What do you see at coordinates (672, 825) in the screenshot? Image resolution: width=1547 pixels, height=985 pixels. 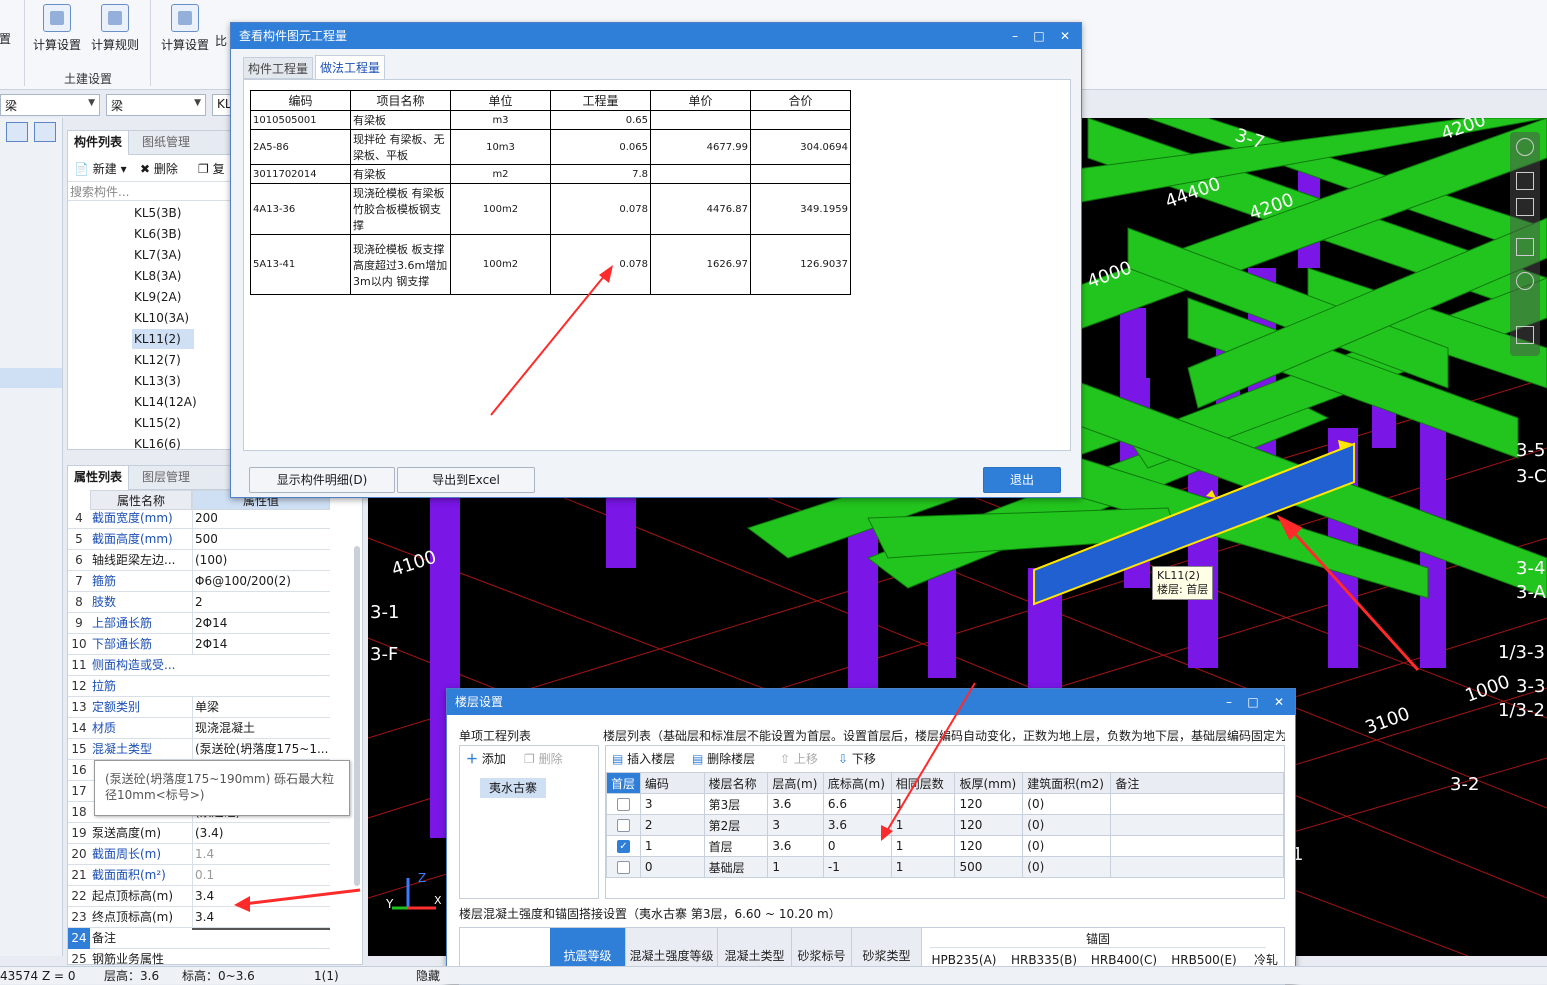 I see `floor-cell-code: 2` at bounding box center [672, 825].